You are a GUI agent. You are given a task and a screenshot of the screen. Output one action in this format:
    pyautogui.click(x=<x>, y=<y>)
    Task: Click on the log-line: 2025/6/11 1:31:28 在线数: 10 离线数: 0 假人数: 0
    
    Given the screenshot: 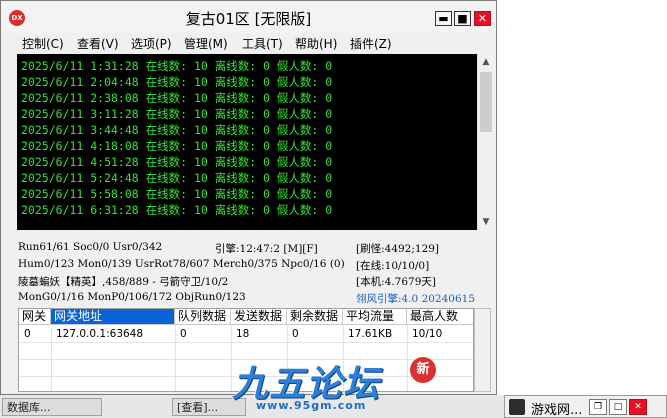 What is the action you would take?
    pyautogui.click(x=177, y=66)
    